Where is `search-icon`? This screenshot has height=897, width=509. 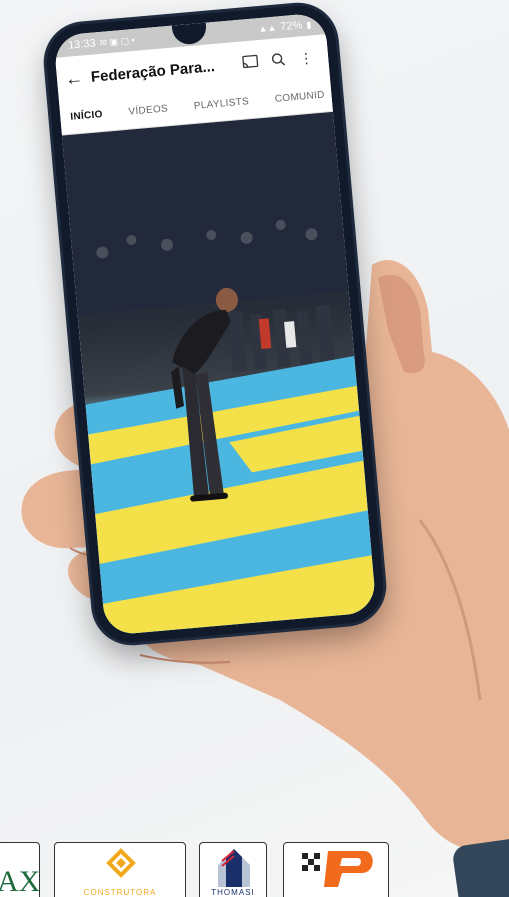 search-icon is located at coordinates (278, 60).